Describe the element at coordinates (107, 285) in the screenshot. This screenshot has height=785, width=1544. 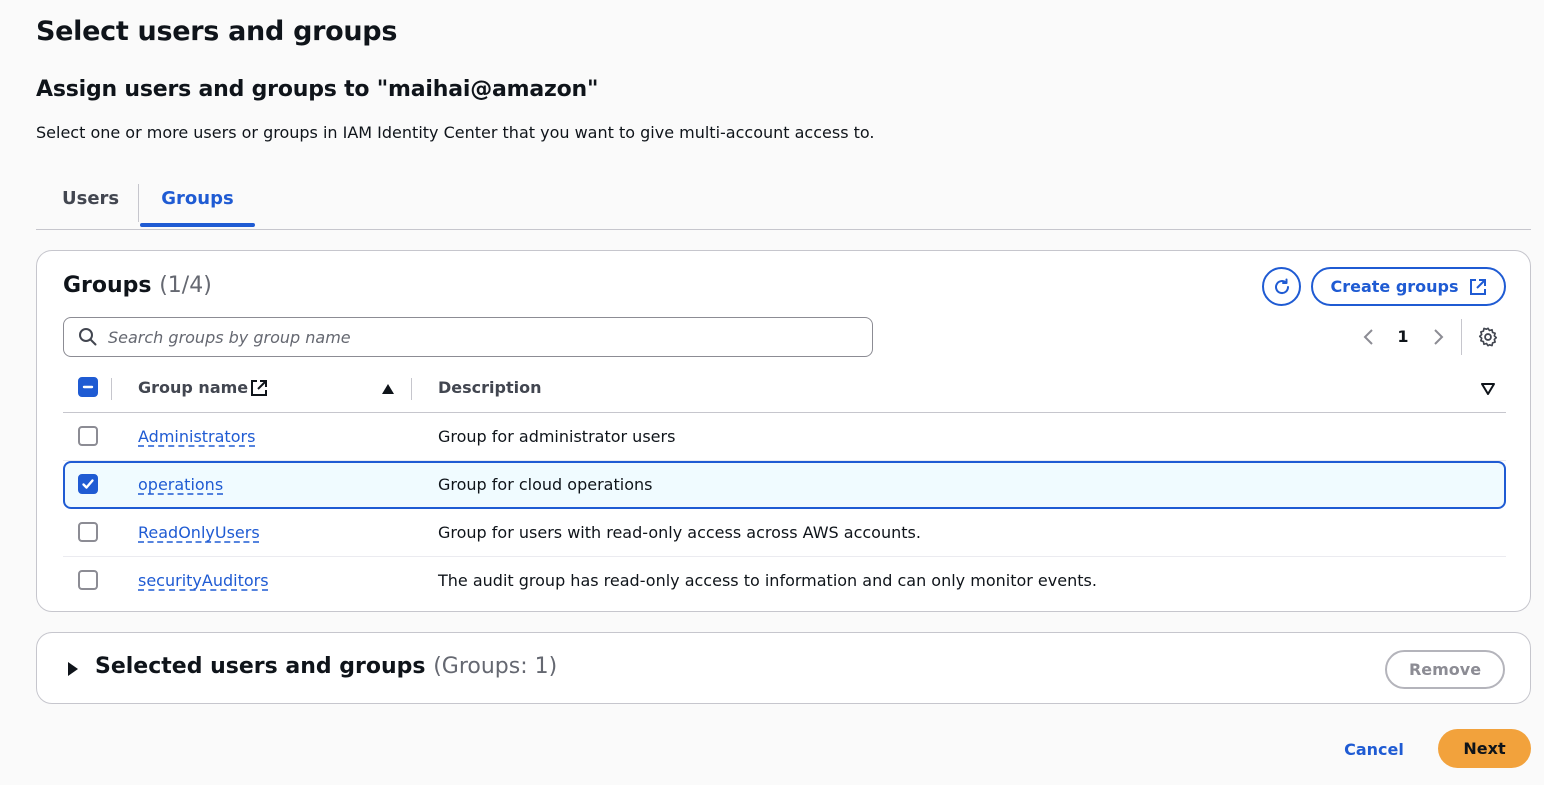
I see `groups-heading-label: Groups` at that location.